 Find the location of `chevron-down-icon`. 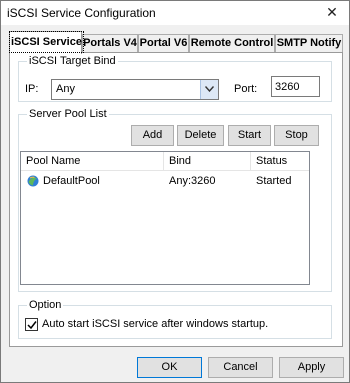

chevron-down-icon is located at coordinates (209, 89).